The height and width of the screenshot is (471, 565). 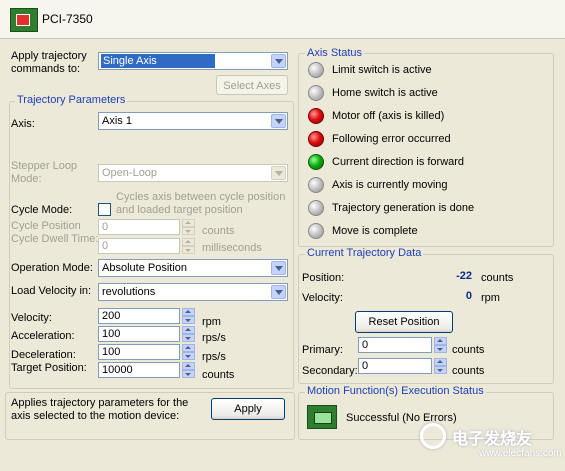 What do you see at coordinates (395, 366) in the screenshot?
I see `secondary-input: 0` at bounding box center [395, 366].